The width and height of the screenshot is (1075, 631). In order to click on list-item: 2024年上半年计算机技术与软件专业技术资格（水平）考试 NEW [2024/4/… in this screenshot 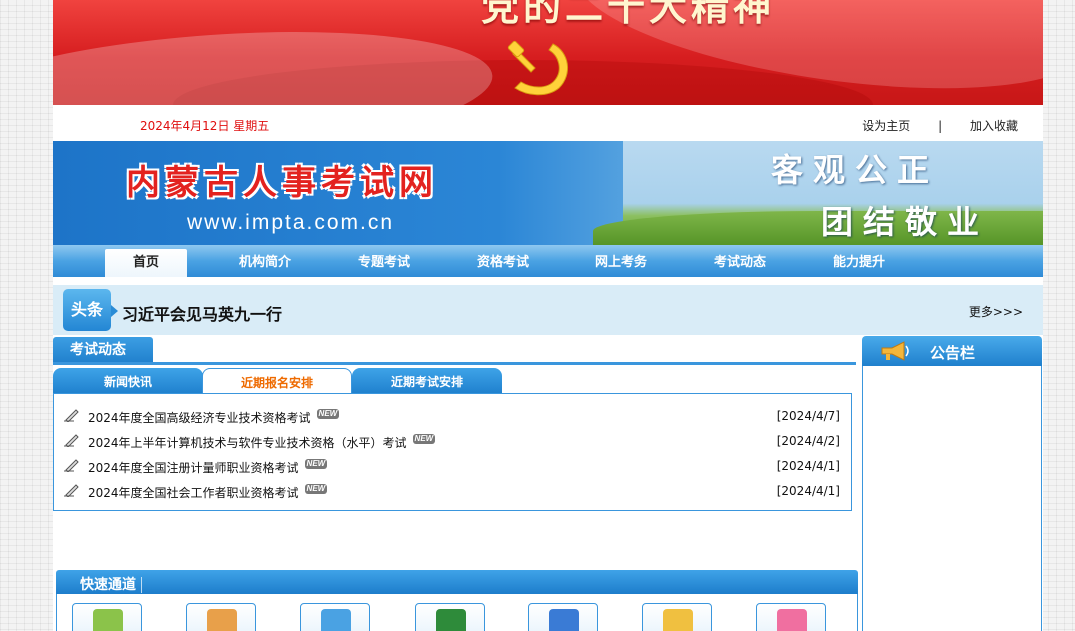, I will do `click(453, 441)`.